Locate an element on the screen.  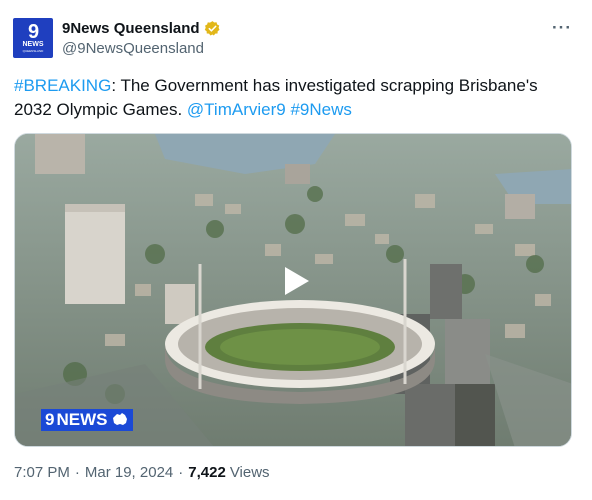
account-handle: @9NewsQueensland is located at coordinates (133, 48).